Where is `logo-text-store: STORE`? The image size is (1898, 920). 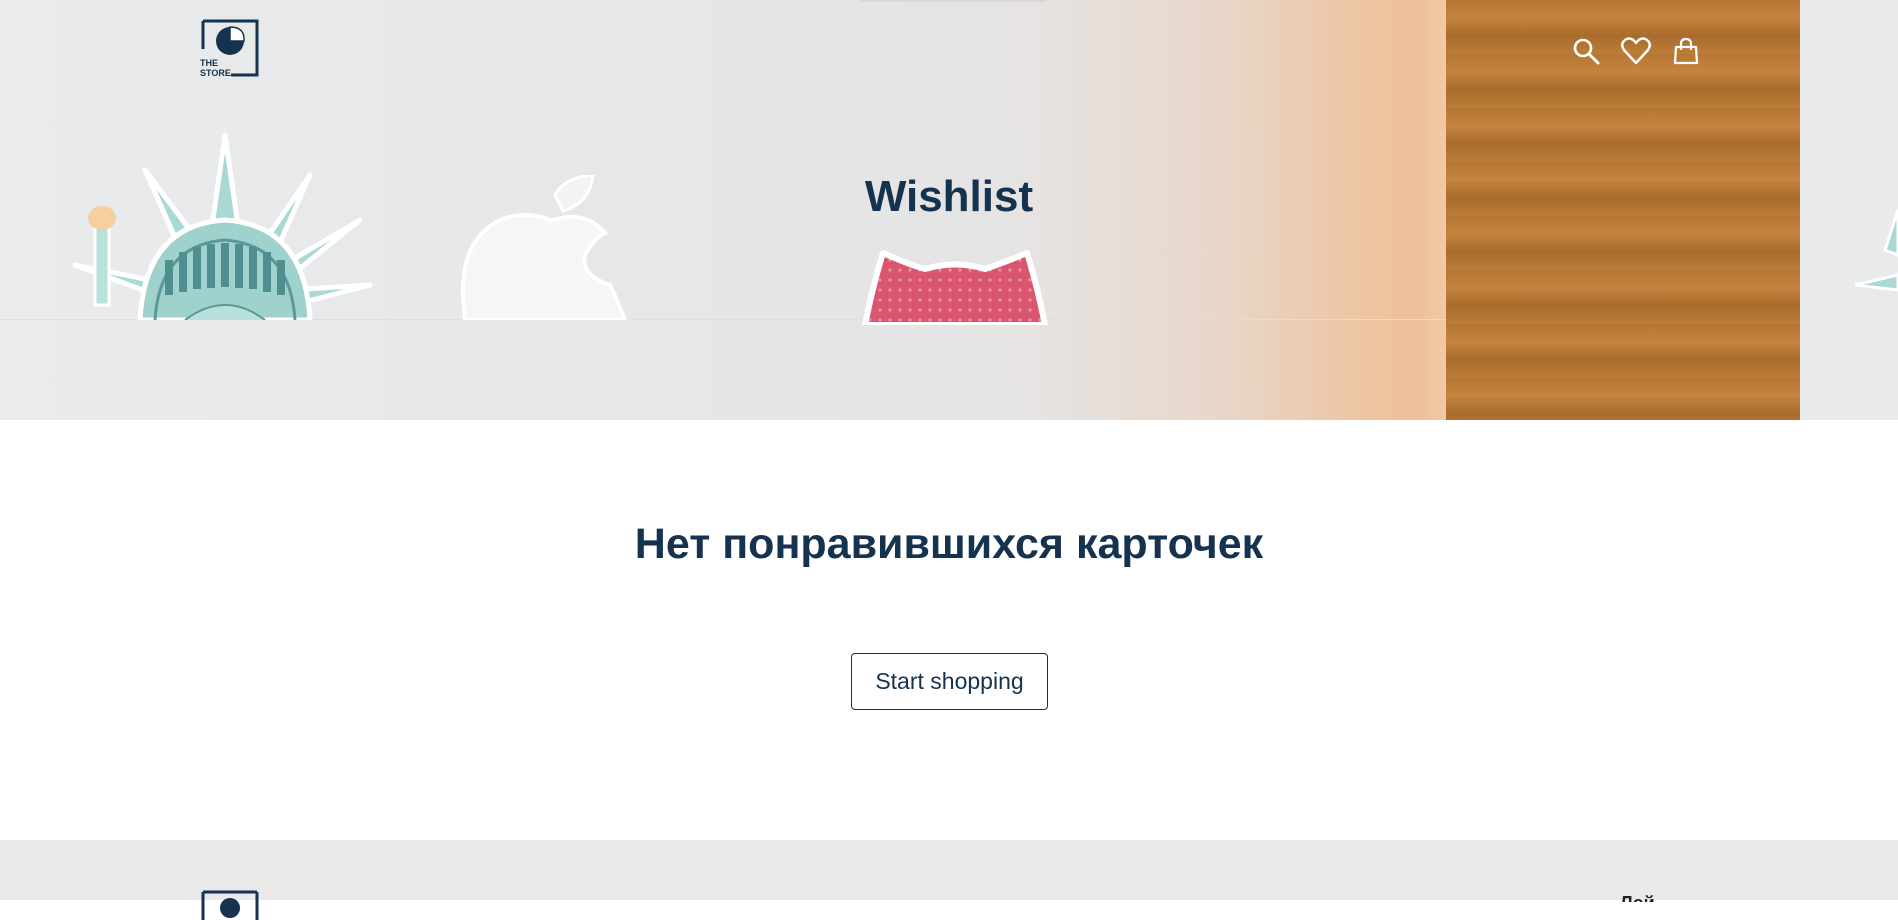 logo-text-store: STORE is located at coordinates (215, 72).